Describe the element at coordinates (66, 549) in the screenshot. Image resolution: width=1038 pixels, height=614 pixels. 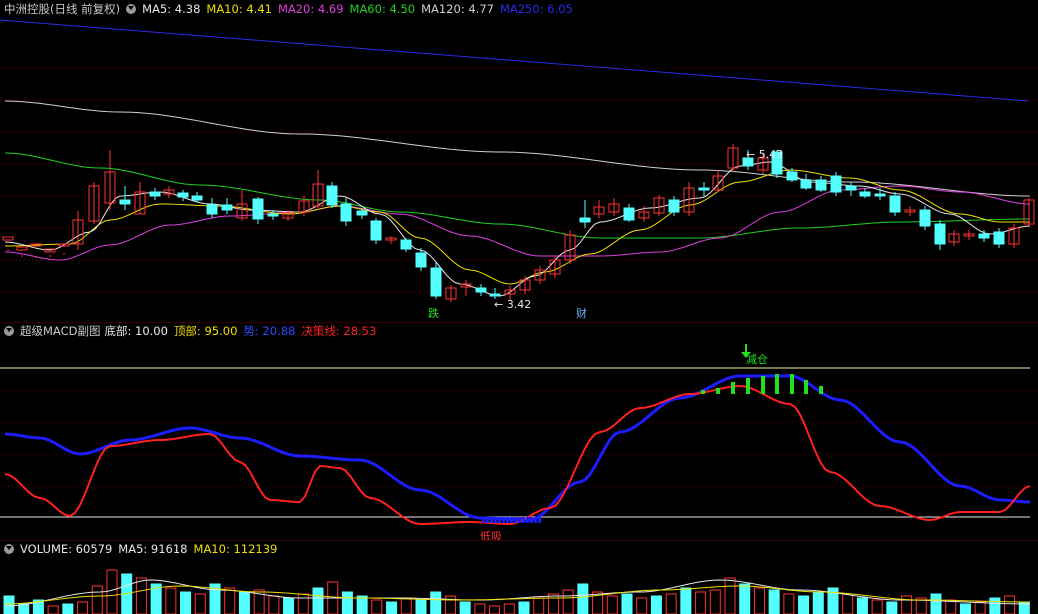
I see `volume-title: VOLUME: 60579` at that location.